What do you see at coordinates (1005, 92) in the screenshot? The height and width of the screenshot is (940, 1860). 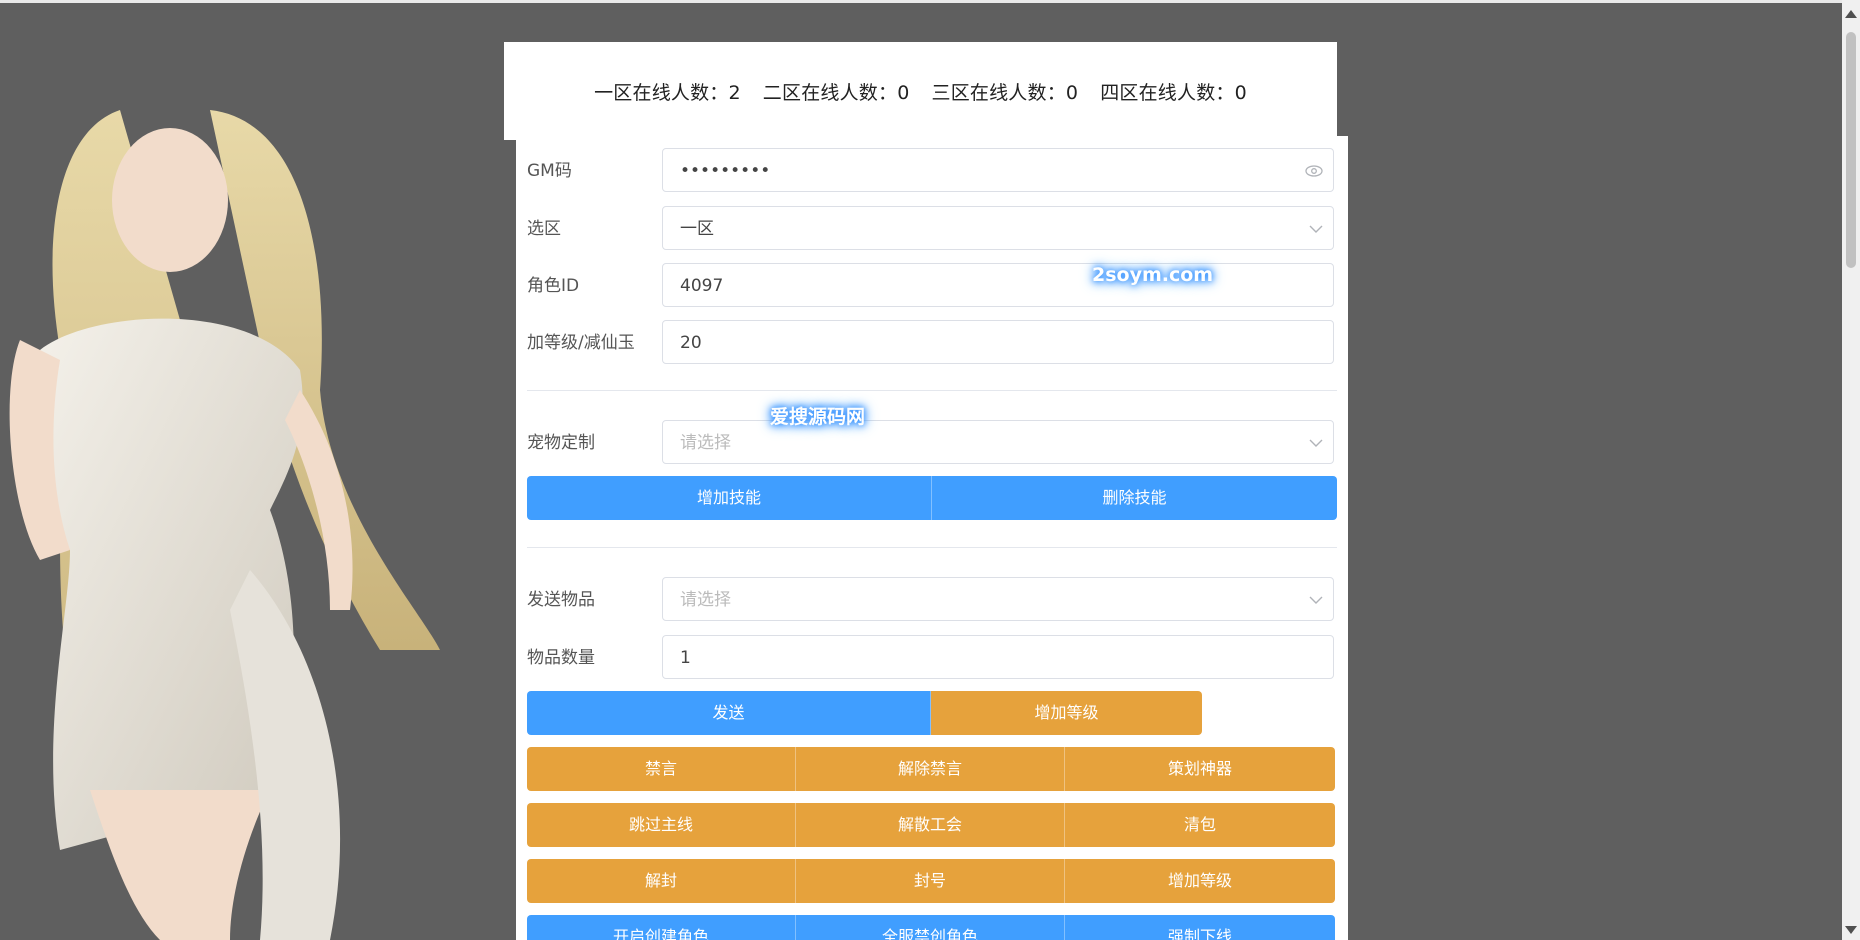 I see `zone-3-online: 三区在线人数：0` at bounding box center [1005, 92].